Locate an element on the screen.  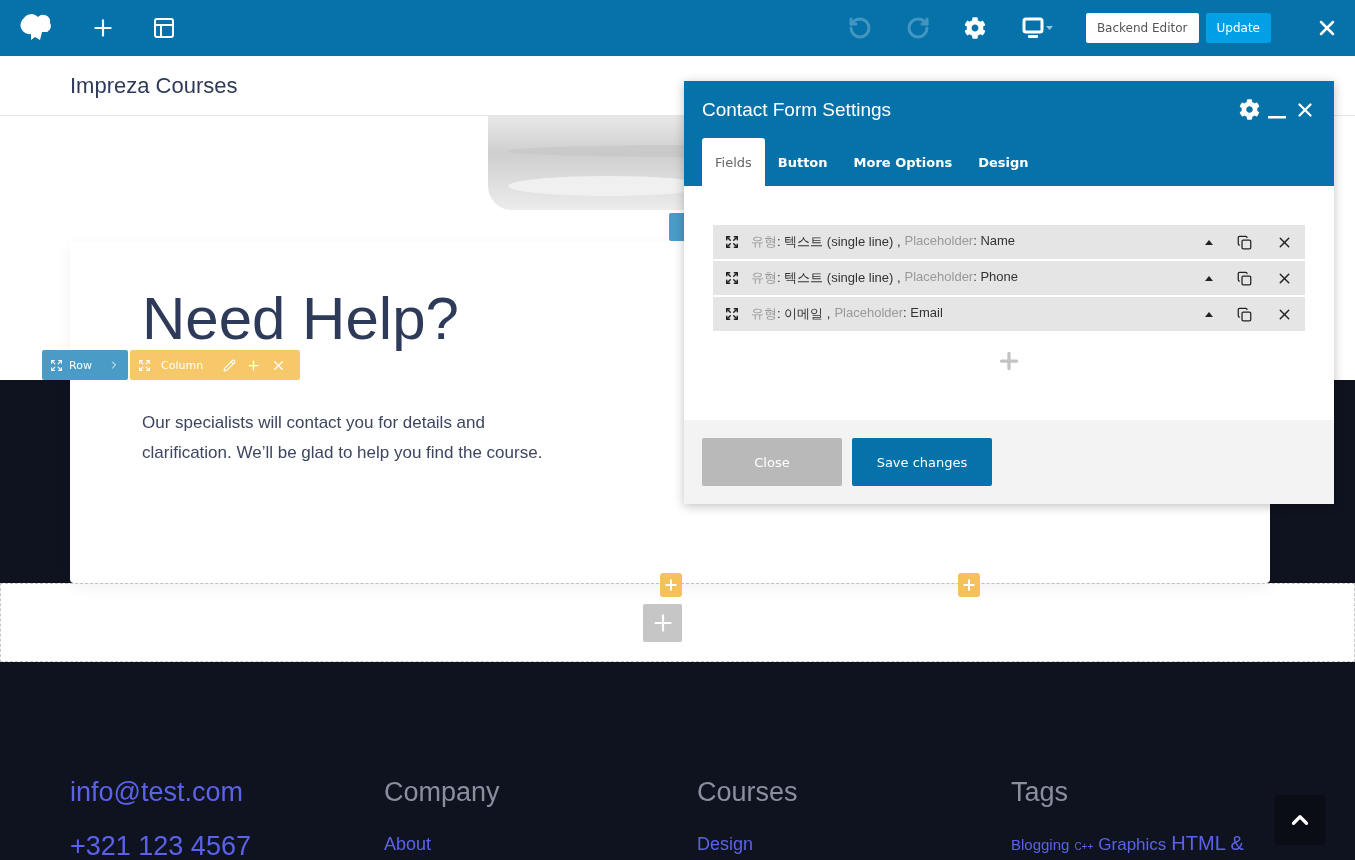
section-text: Our specialists will contact you for details and clarification. We’ll be glad to help you find the course. is located at coordinates (343, 438).